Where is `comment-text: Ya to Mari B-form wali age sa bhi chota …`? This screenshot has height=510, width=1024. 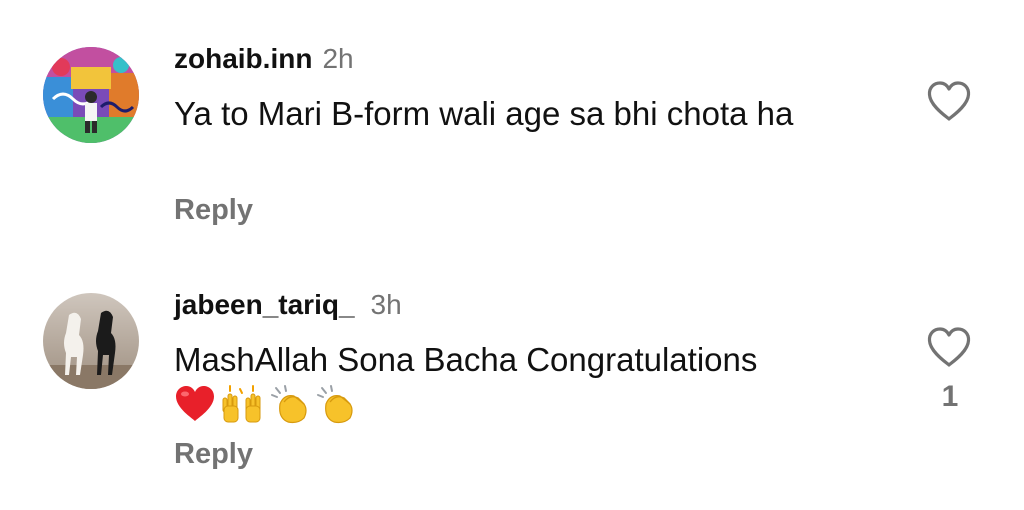 comment-text: Ya to Mari B-form wali age sa bhi chota … is located at coordinates (484, 113).